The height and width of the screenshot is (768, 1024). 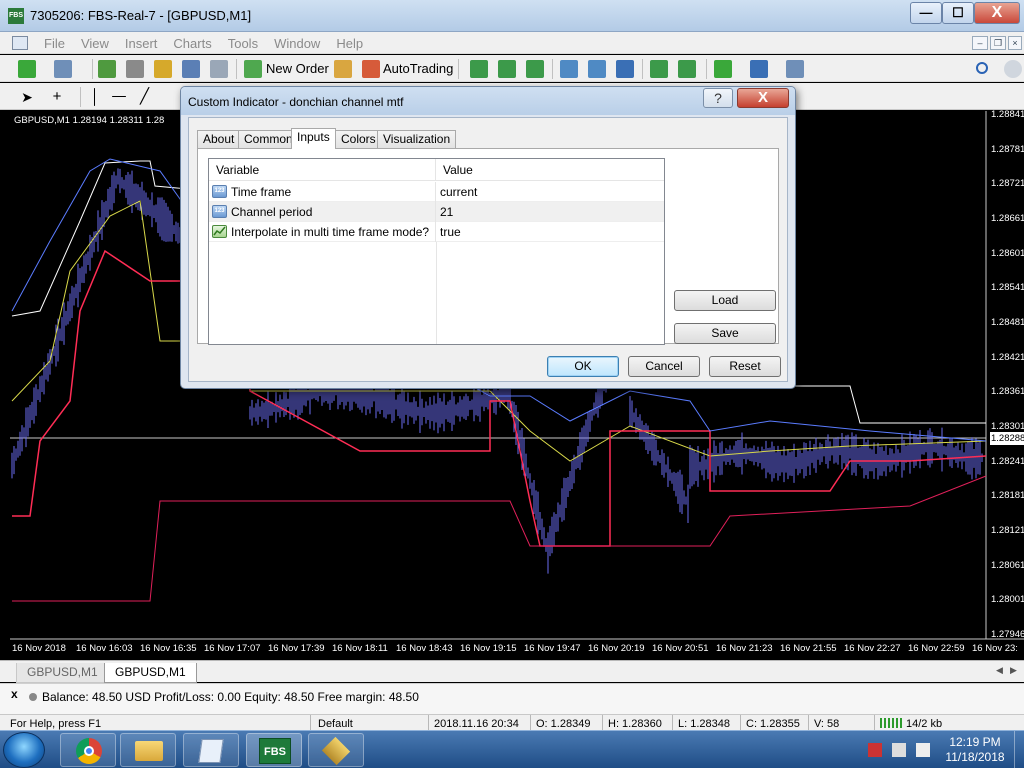 I want to click on templates-icon, so click(x=795, y=69).